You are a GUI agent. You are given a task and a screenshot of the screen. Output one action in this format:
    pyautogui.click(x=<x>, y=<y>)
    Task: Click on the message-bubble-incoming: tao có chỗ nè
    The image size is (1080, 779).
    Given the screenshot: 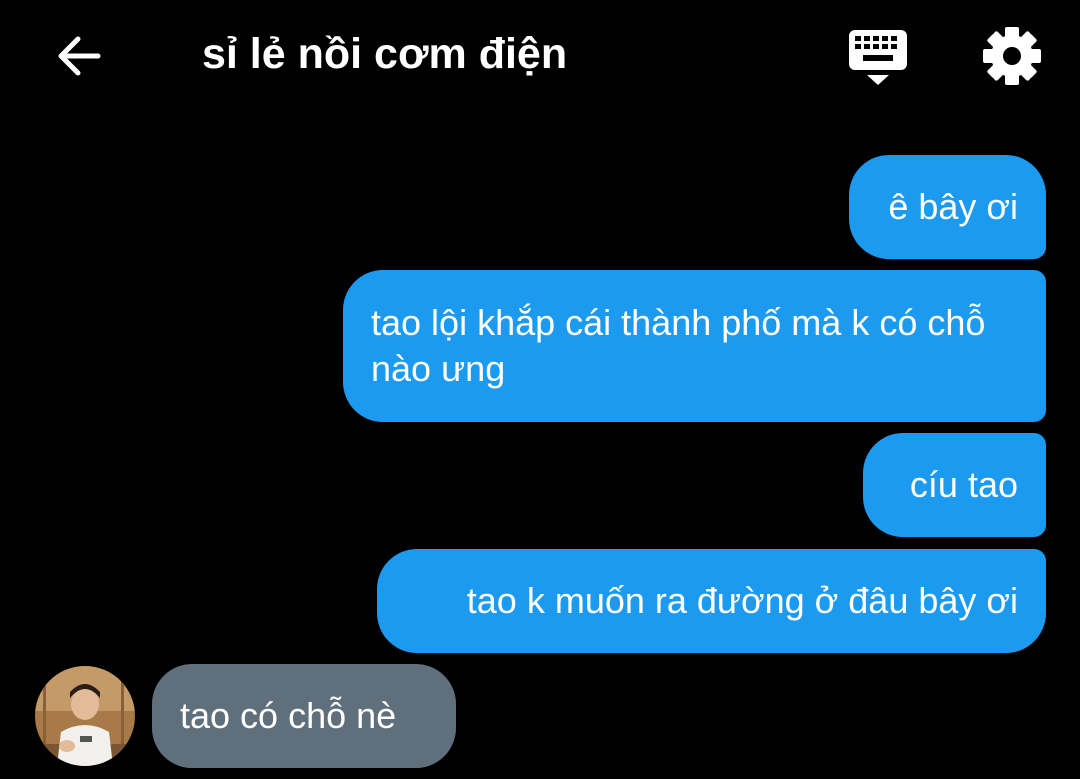 What is the action you would take?
    pyautogui.click(x=304, y=716)
    